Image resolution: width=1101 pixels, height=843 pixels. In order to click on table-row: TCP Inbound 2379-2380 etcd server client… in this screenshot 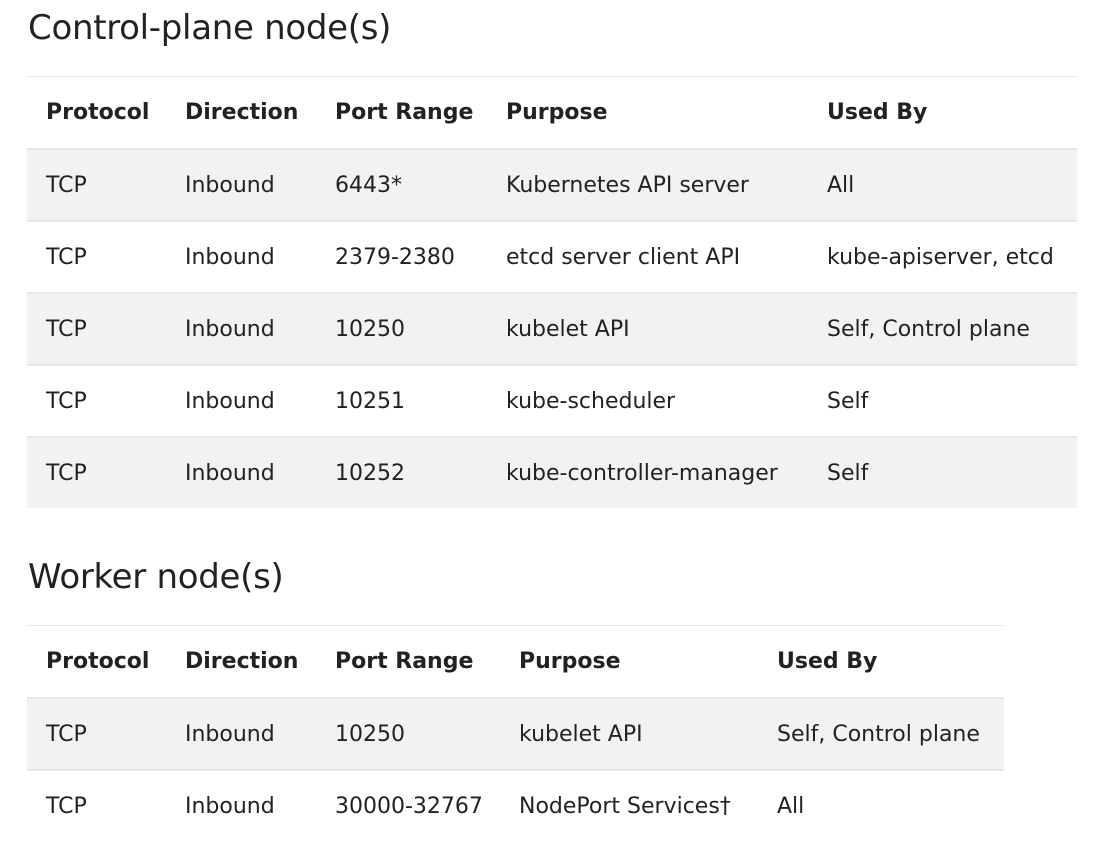, I will do `click(552, 257)`.